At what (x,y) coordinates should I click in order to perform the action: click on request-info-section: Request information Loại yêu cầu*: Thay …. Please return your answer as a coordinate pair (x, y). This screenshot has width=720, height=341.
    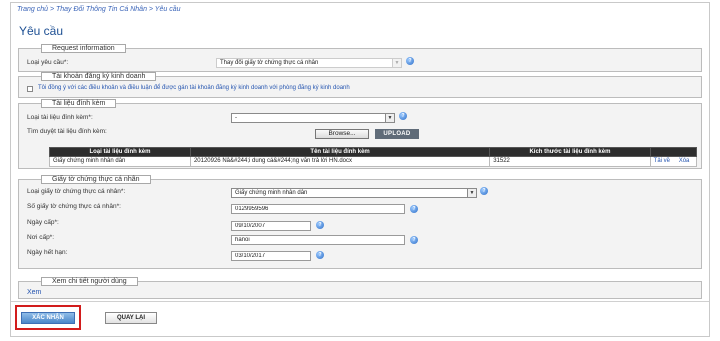
    Looking at the image, I should click on (360, 58).